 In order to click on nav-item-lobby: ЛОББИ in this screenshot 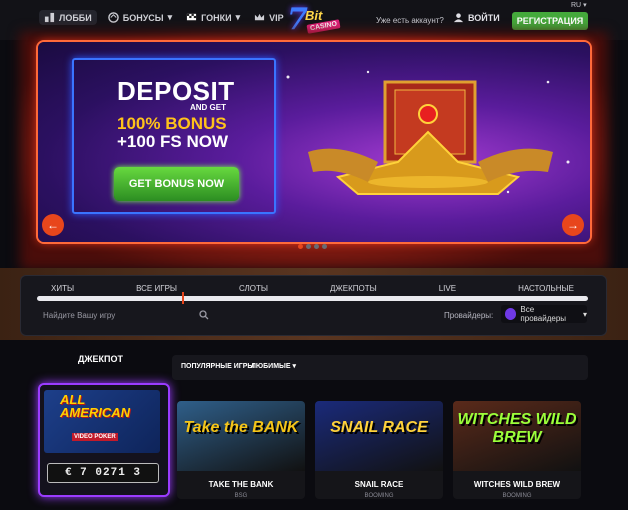, I will do `click(68, 17)`.